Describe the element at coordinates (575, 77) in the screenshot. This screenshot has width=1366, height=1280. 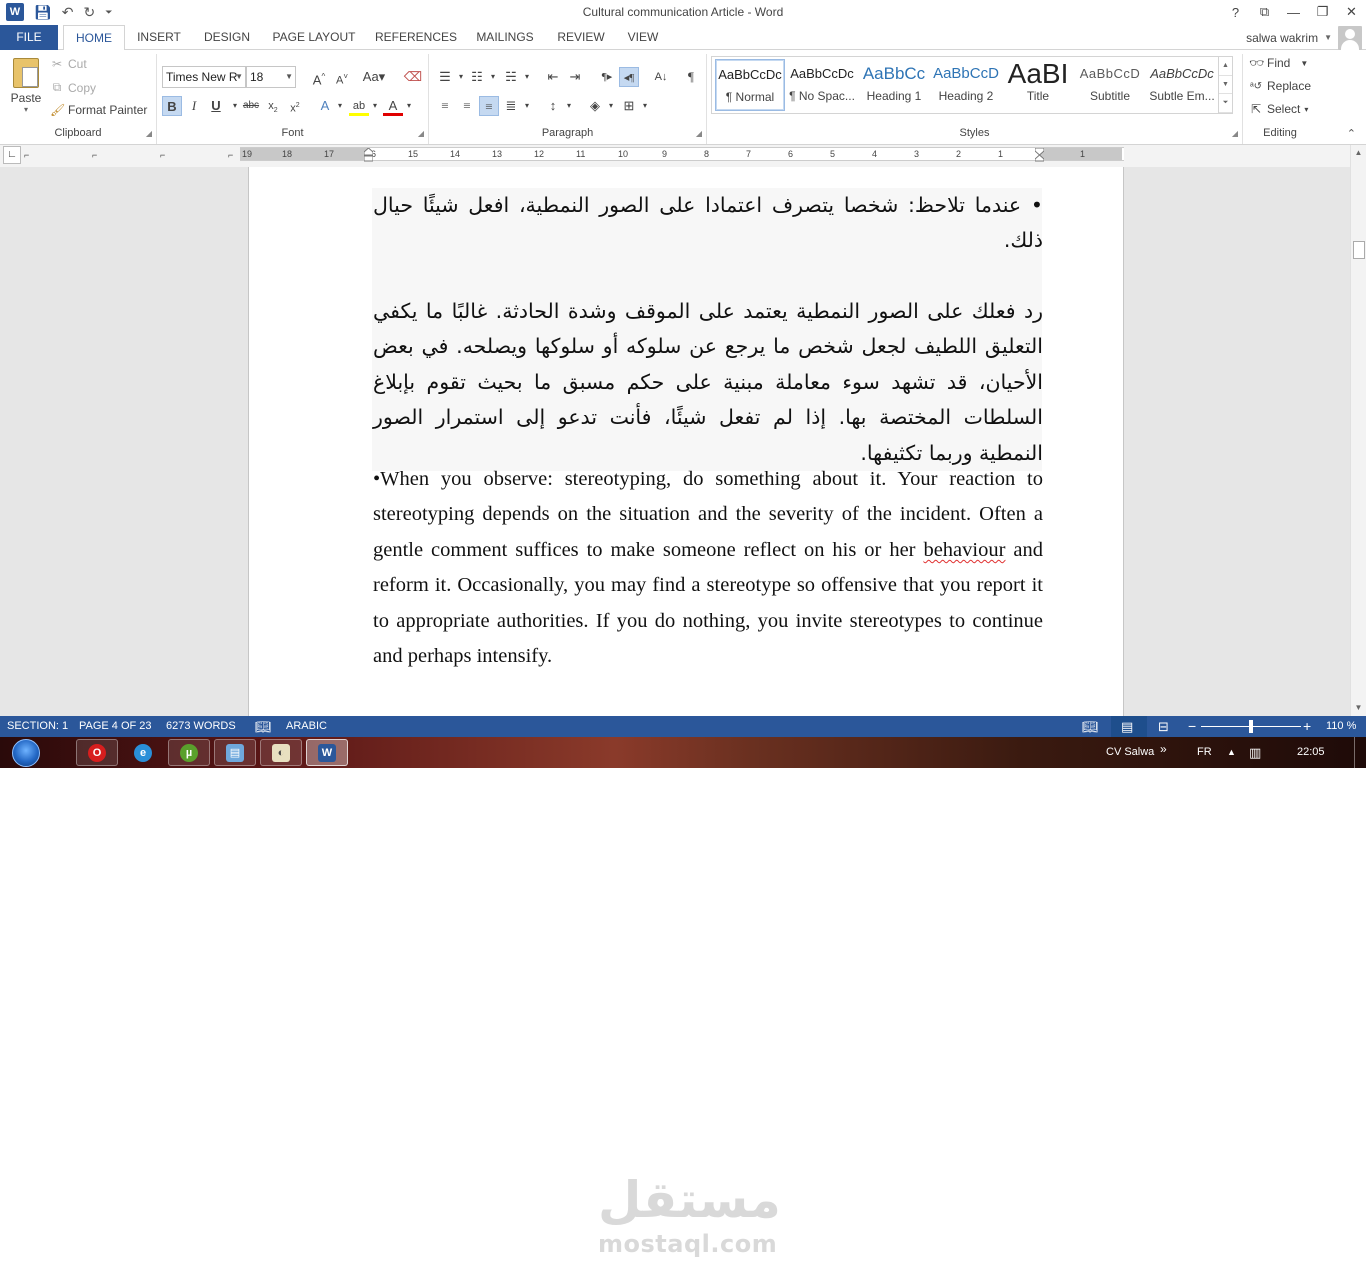
I see `increase-indent-icon: ⇥` at that location.